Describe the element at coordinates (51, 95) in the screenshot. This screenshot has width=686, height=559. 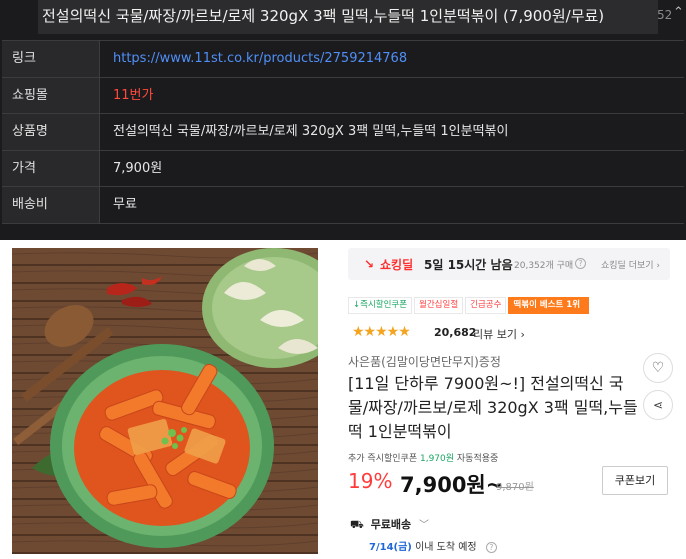
I see `row-key: 쇼핑몰` at that location.